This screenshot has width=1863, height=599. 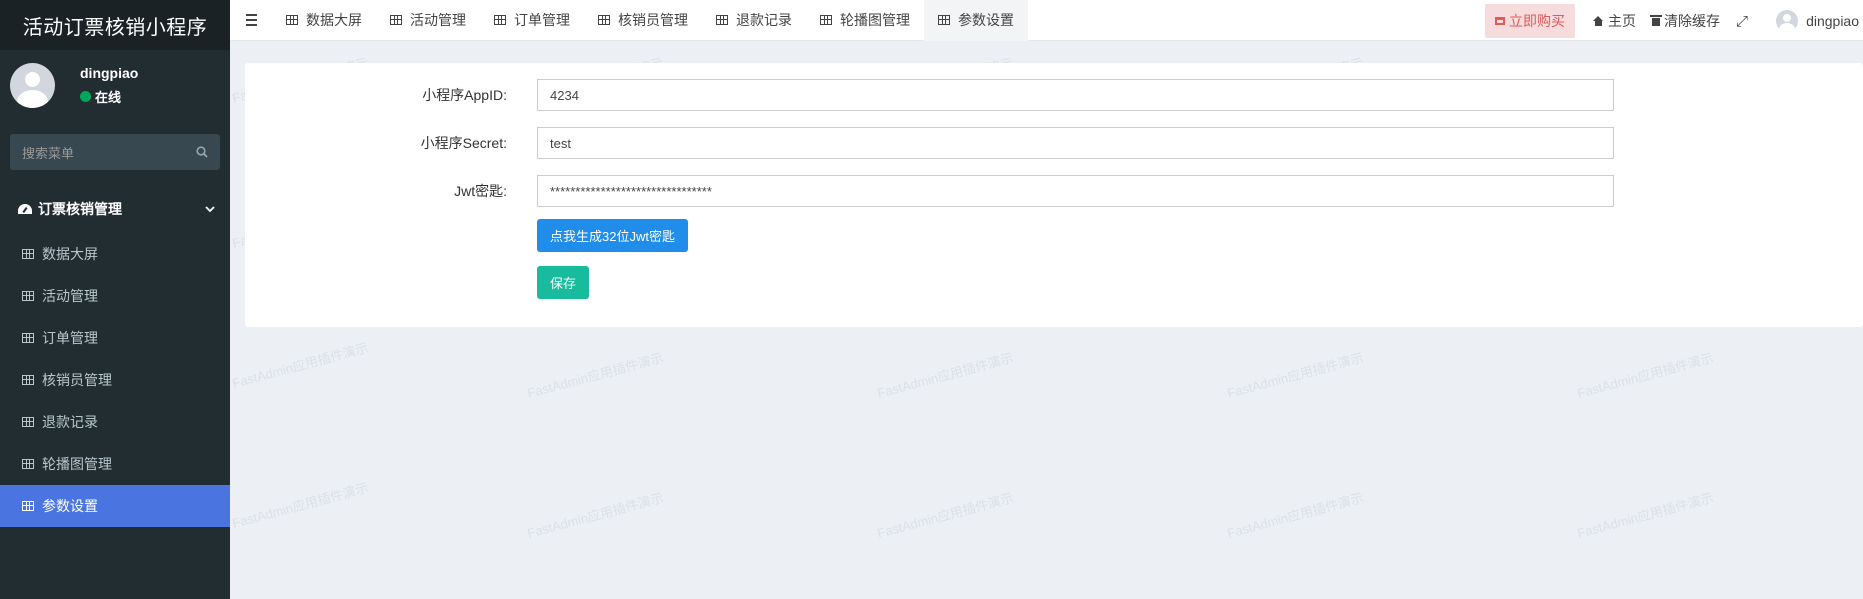 I want to click on tab-activity: 活动管理, so click(x=428, y=20).